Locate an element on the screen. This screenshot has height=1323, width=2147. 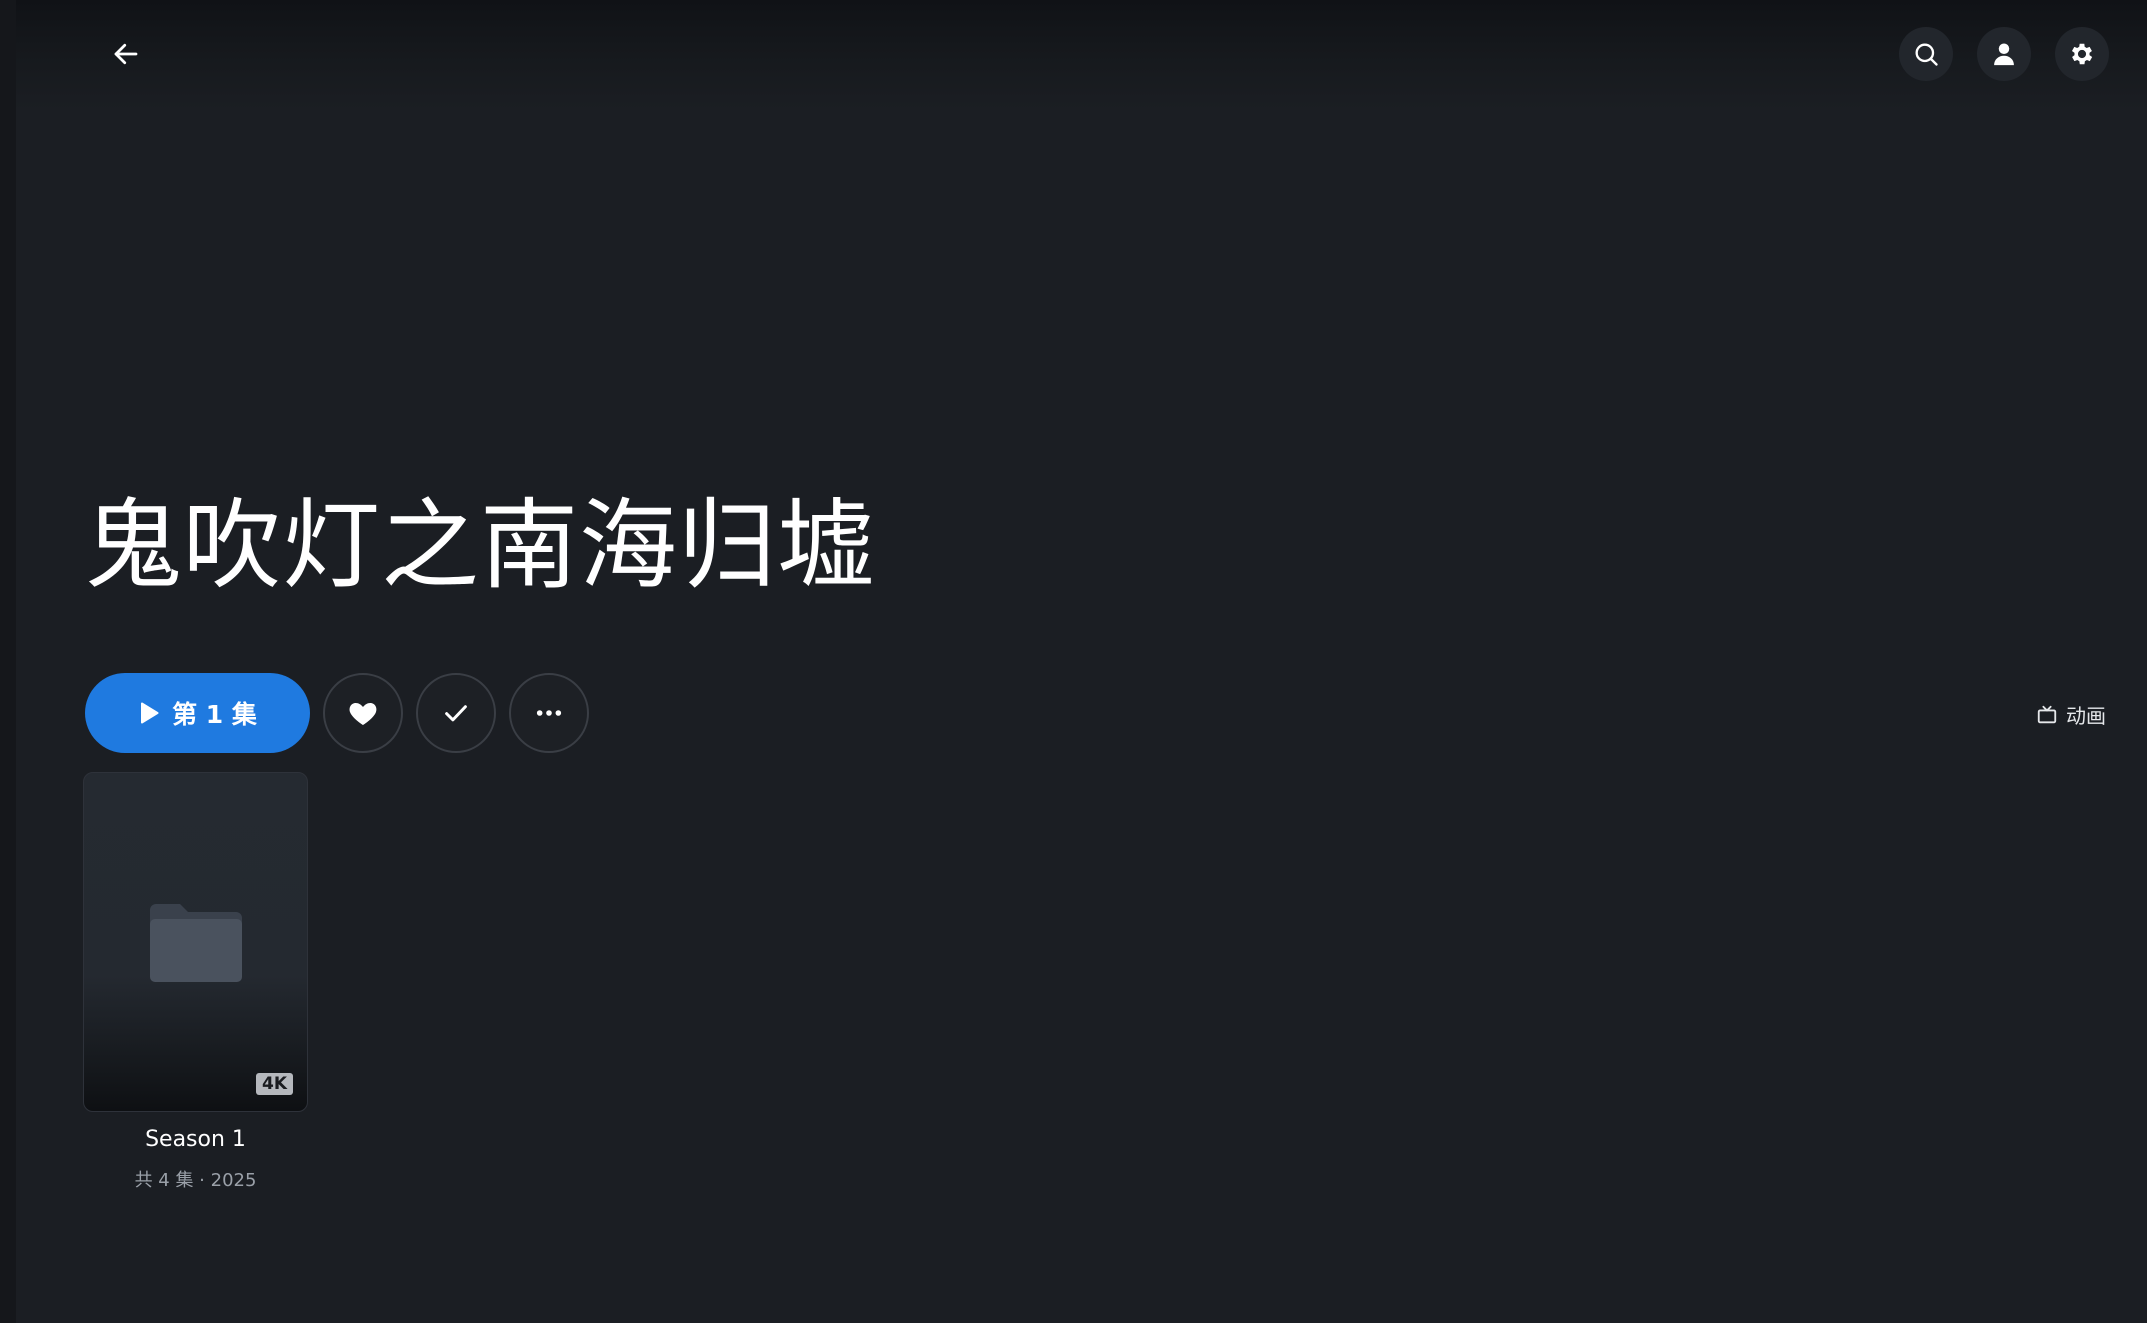
genre-tag: 动画 is located at coordinates (2071, 714).